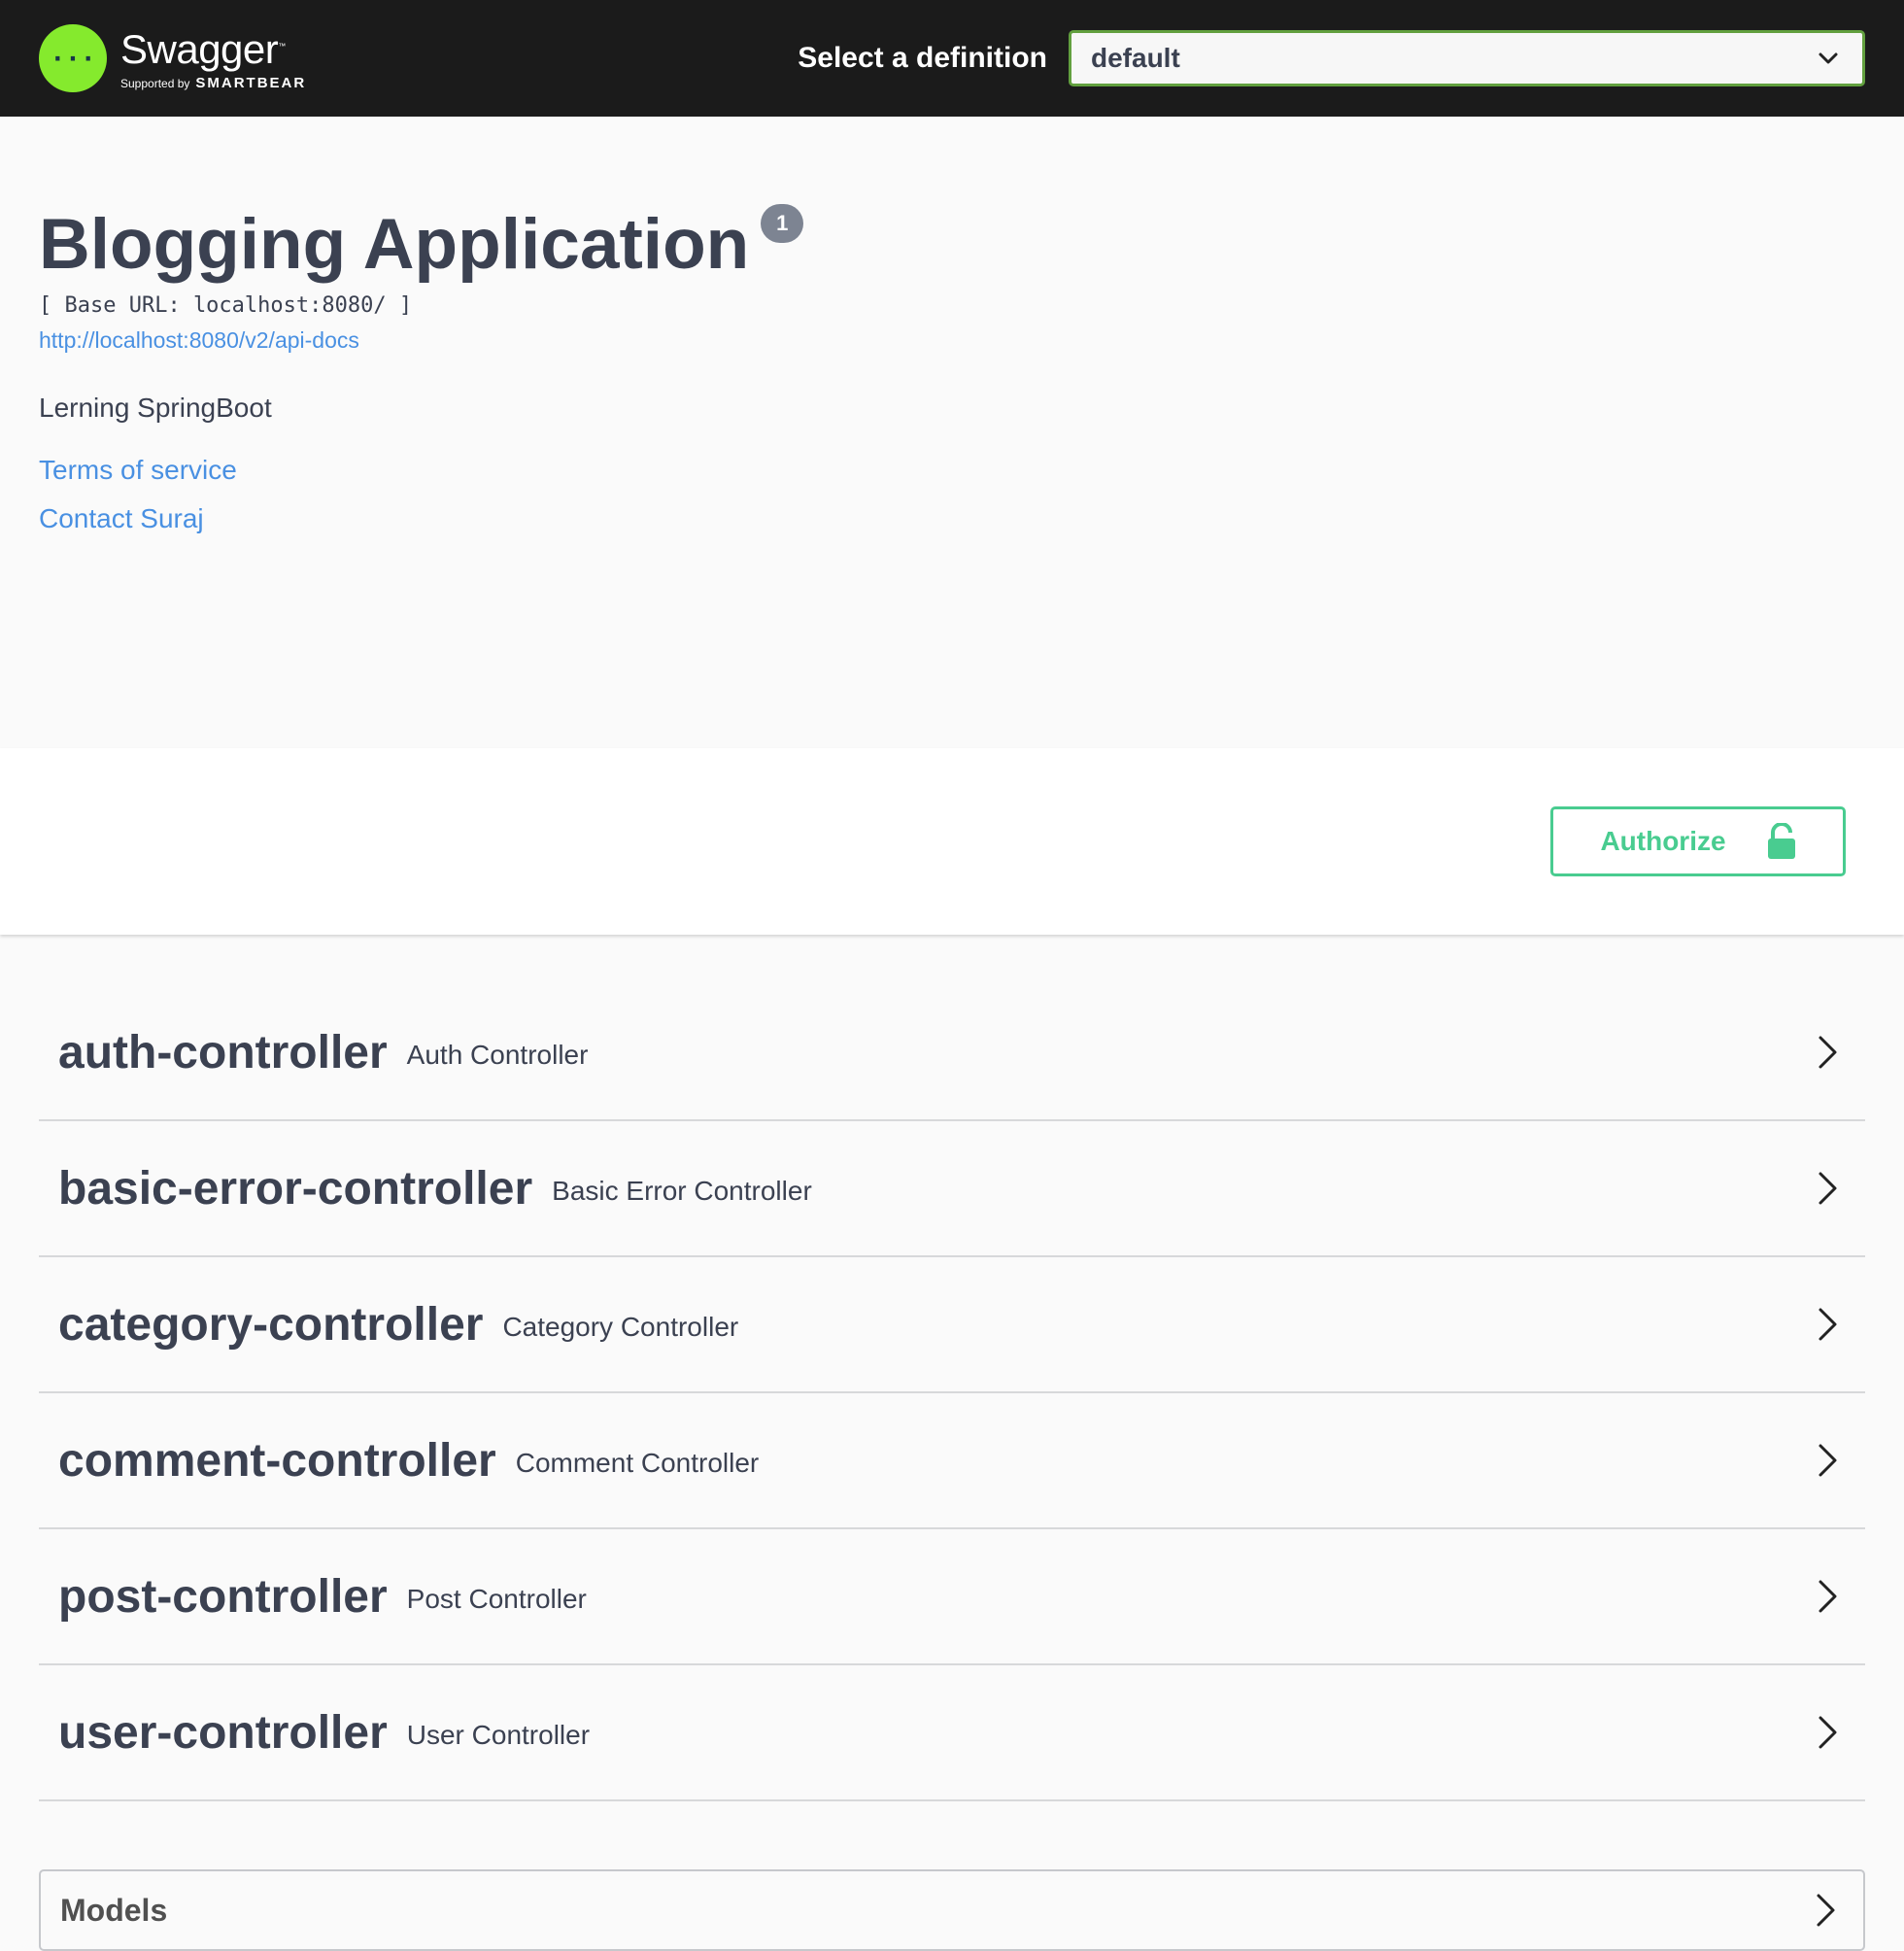  I want to click on logo-supported-text: Supported by, so click(155, 84).